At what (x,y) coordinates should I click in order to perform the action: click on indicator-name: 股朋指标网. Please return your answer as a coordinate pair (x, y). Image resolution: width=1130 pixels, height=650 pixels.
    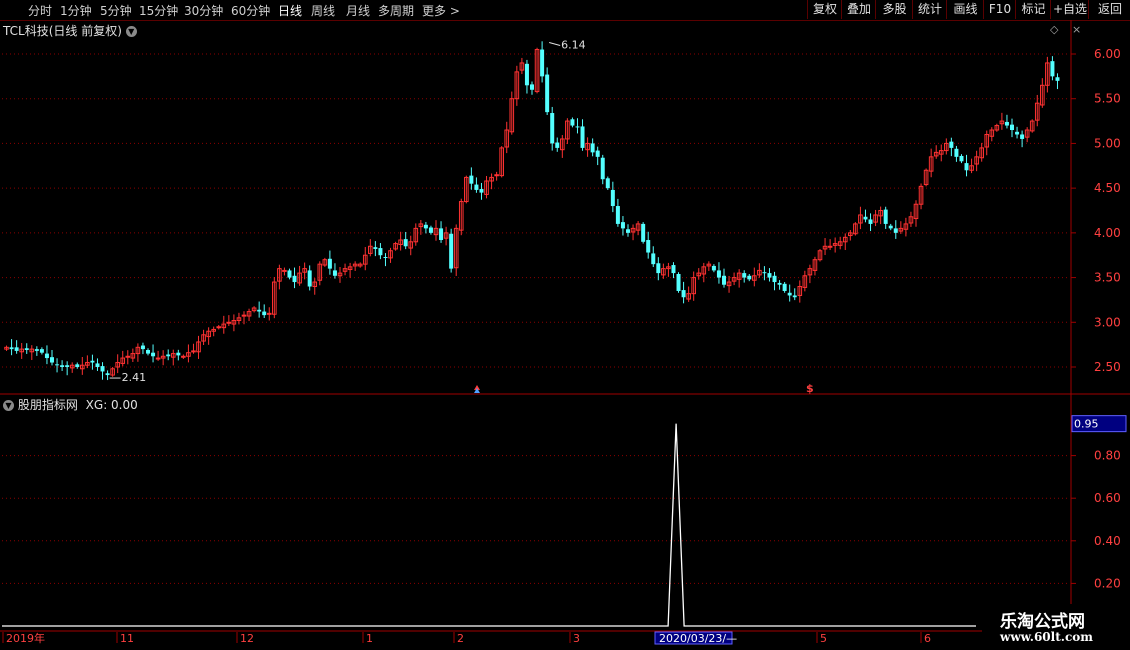
    Looking at the image, I should click on (47, 405).